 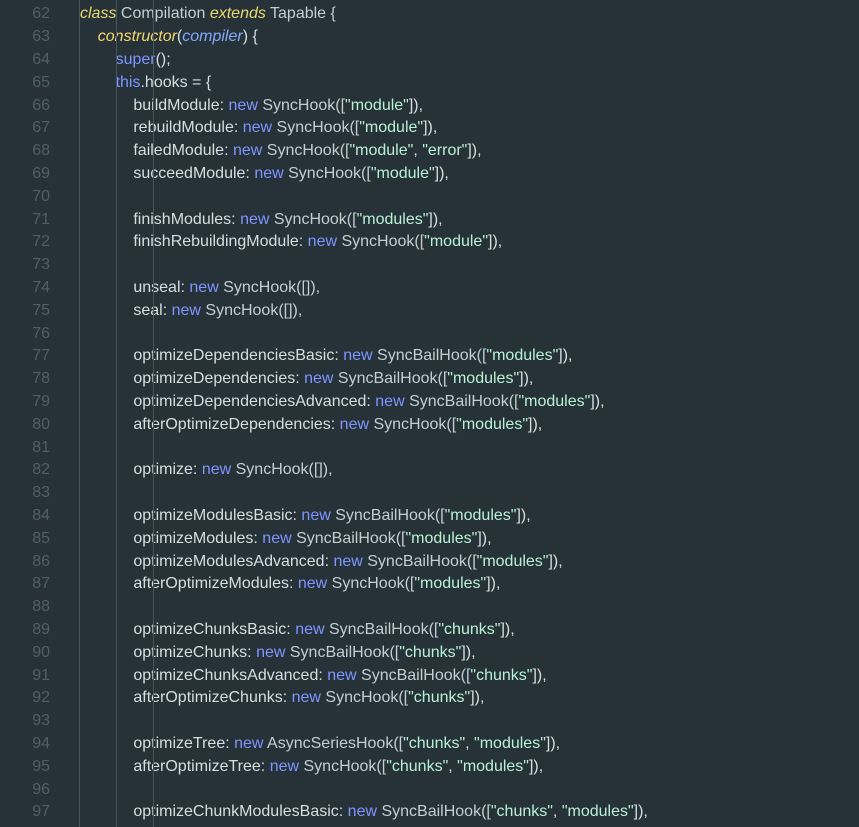 I want to click on code-token: "error", so click(x=445, y=151).